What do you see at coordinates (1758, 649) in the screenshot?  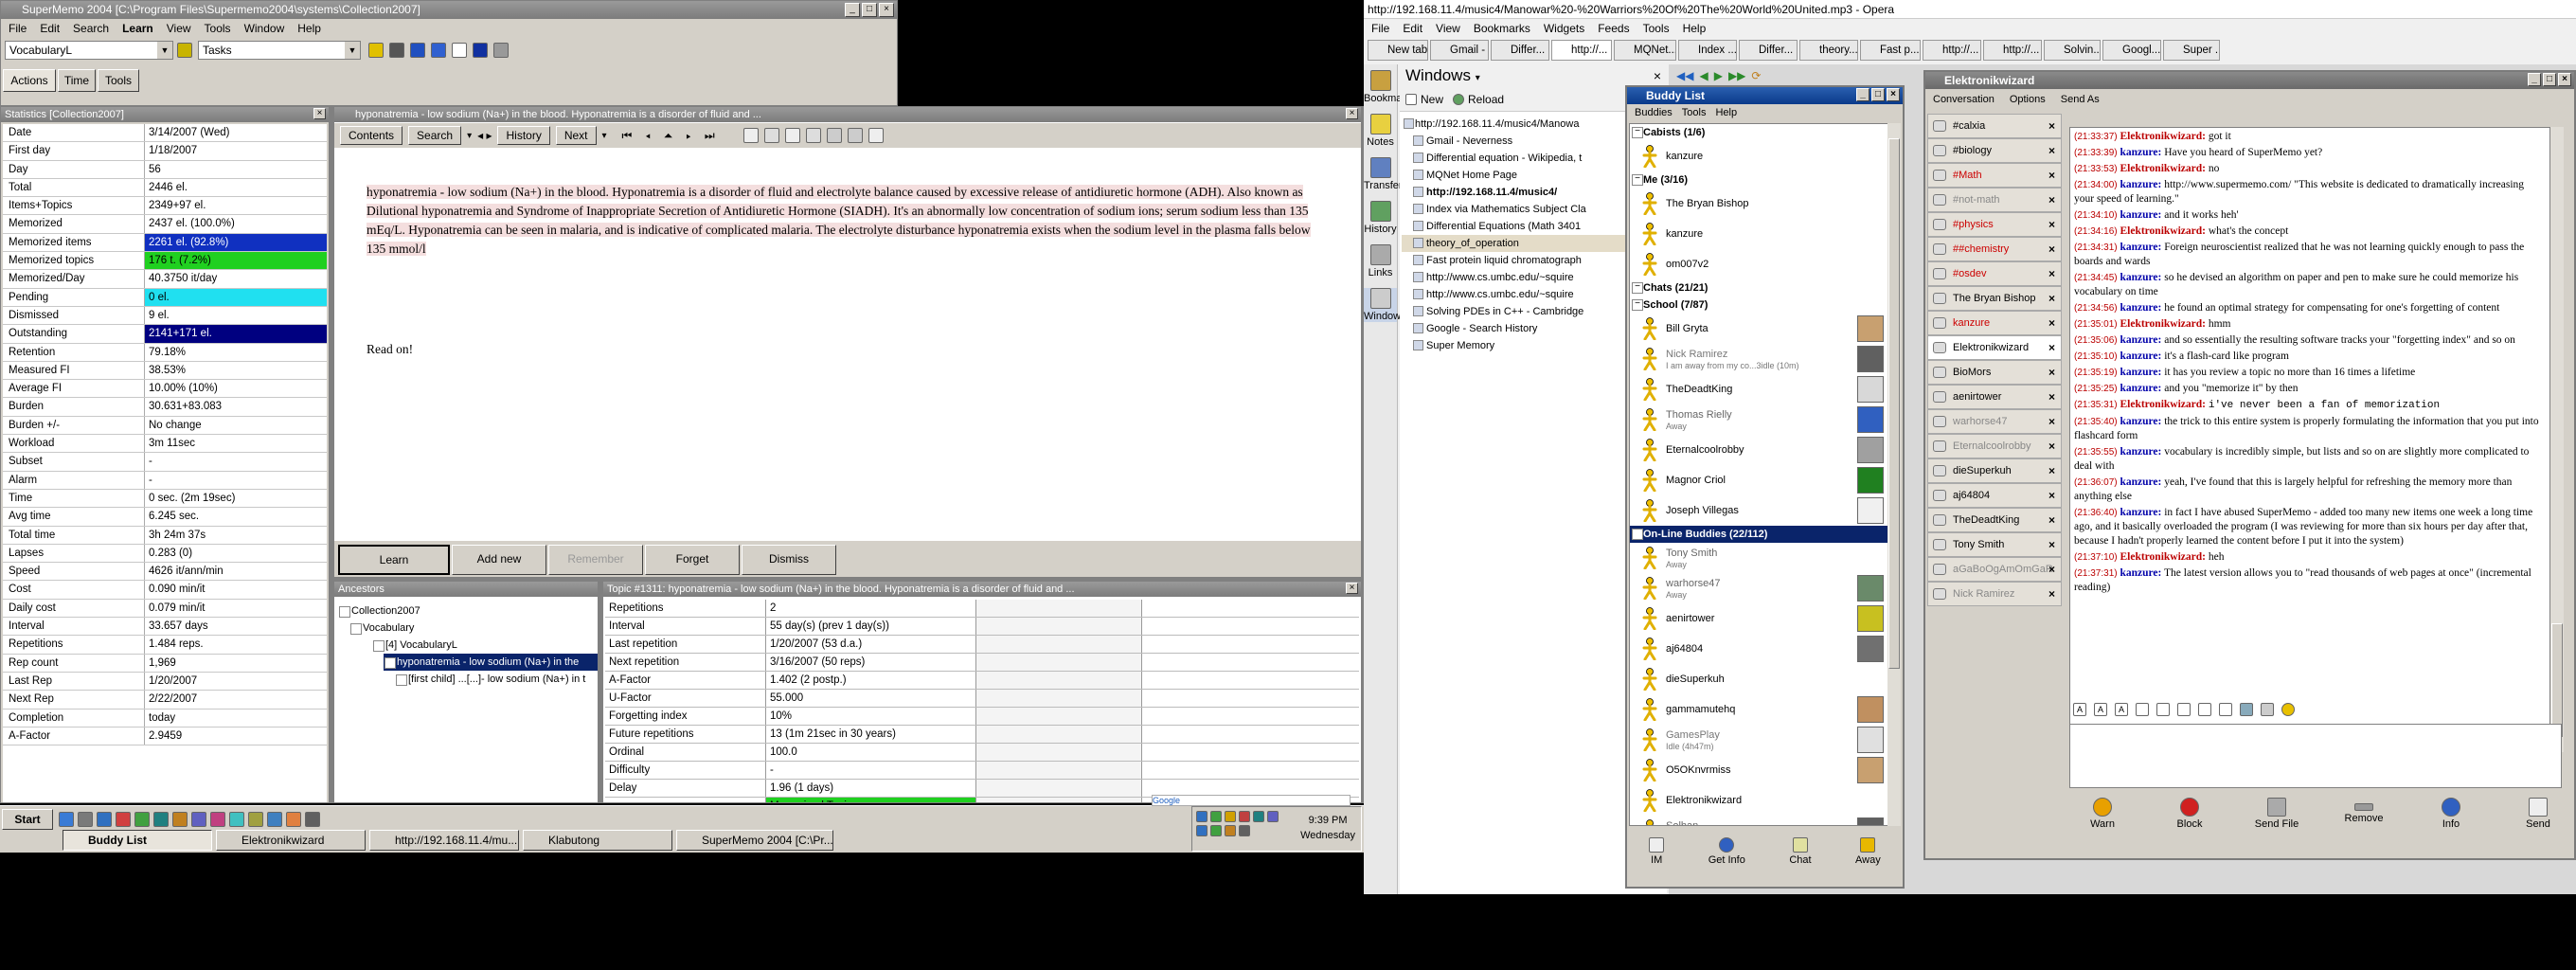 I see `buddy-item: aj64804` at bounding box center [1758, 649].